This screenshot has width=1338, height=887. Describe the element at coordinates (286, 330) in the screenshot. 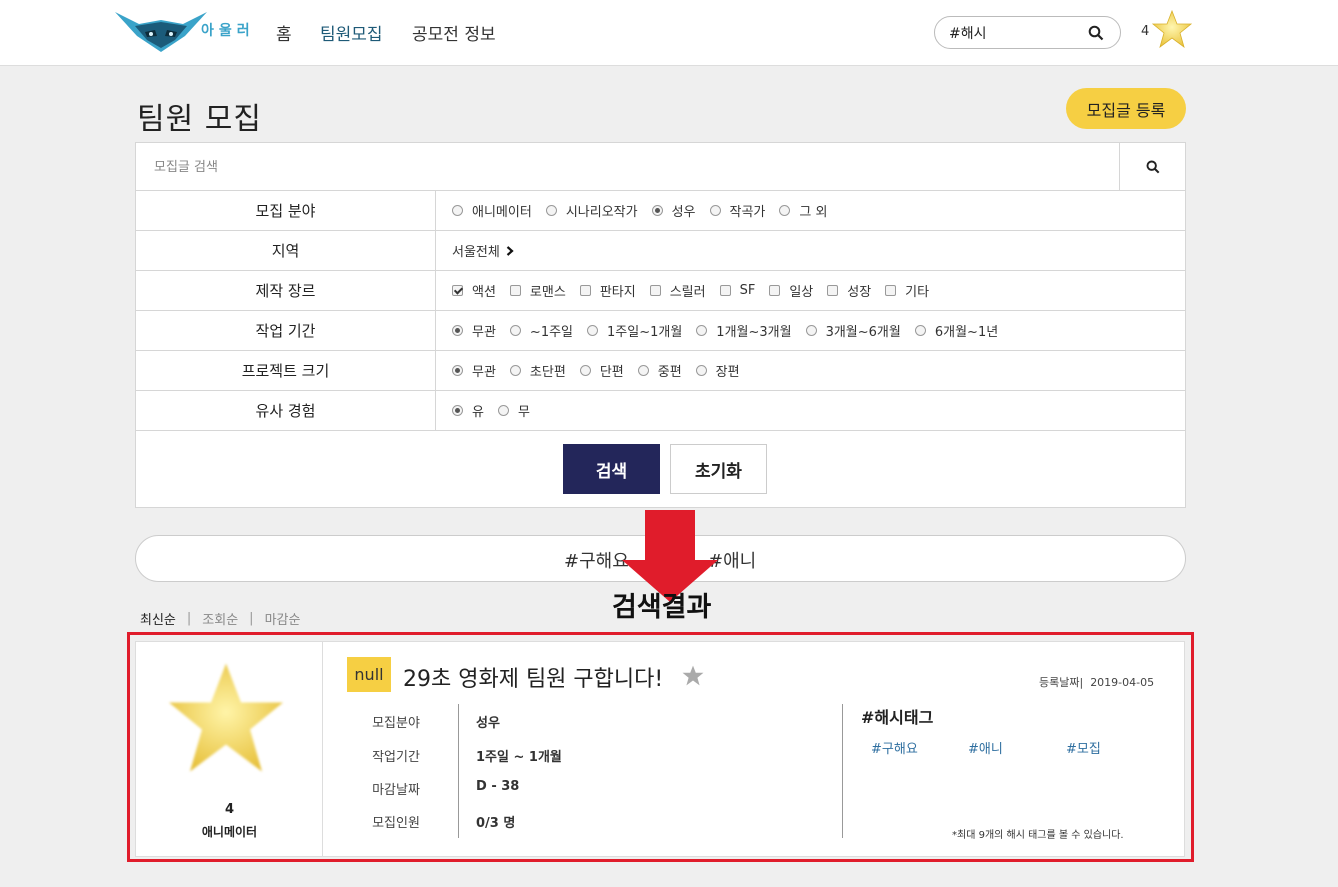

I see `filter-label-period: 작업 기간` at that location.